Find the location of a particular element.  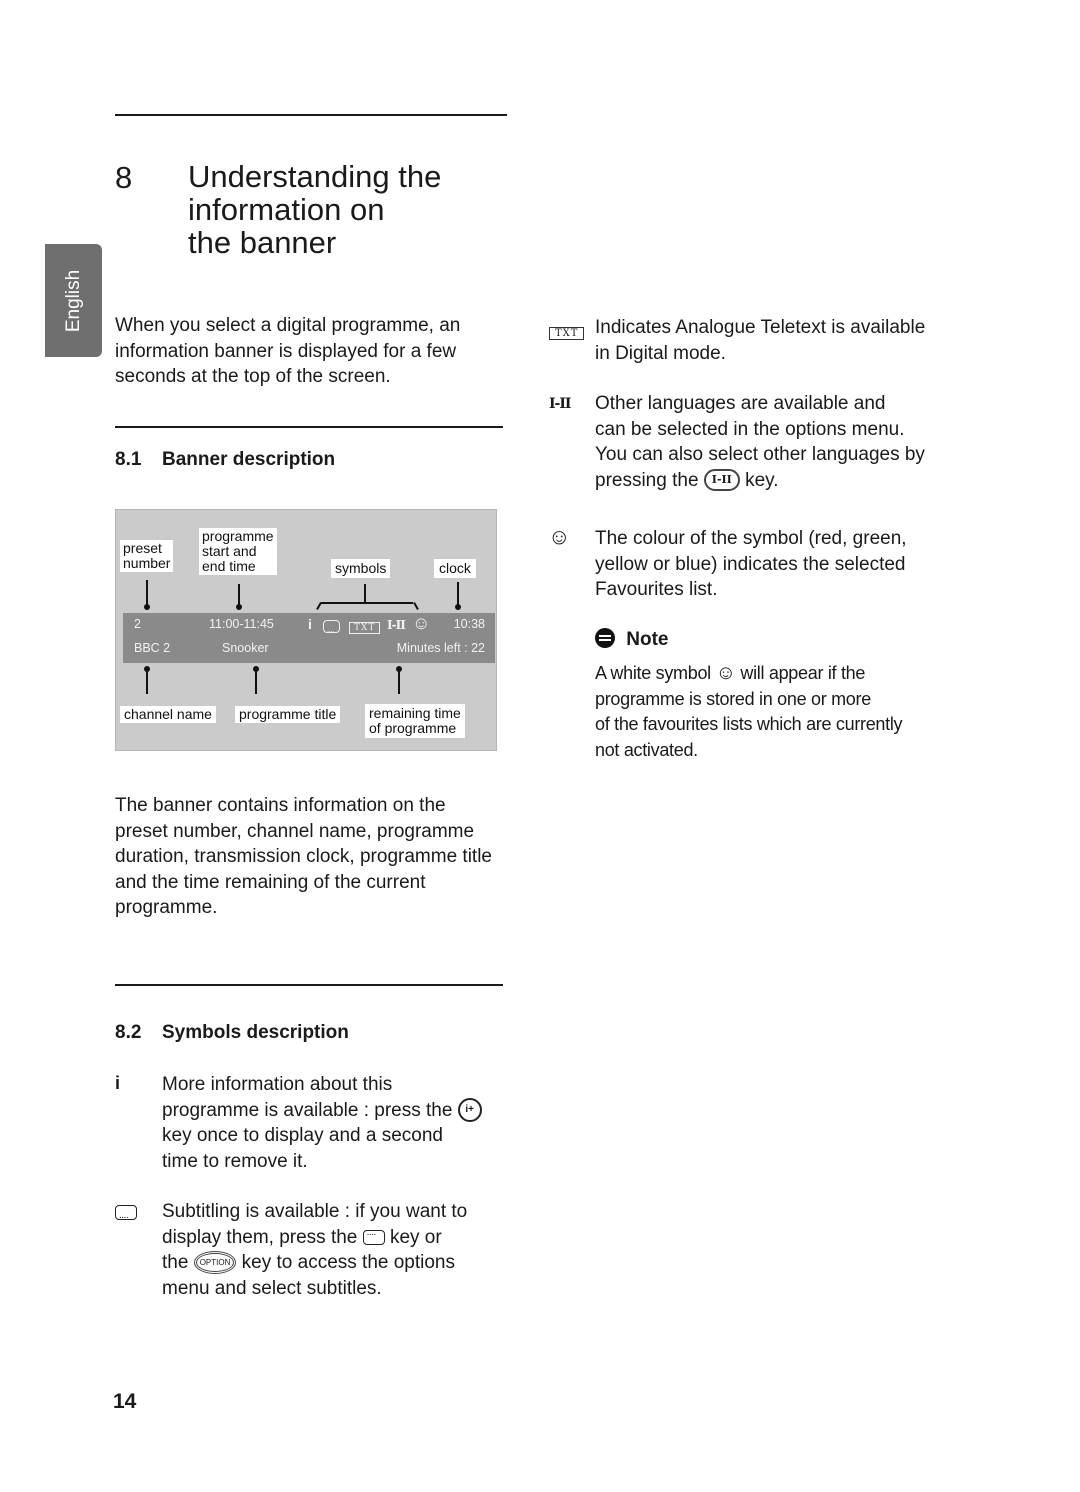

language-tab-label: English is located at coordinates (73, 300).